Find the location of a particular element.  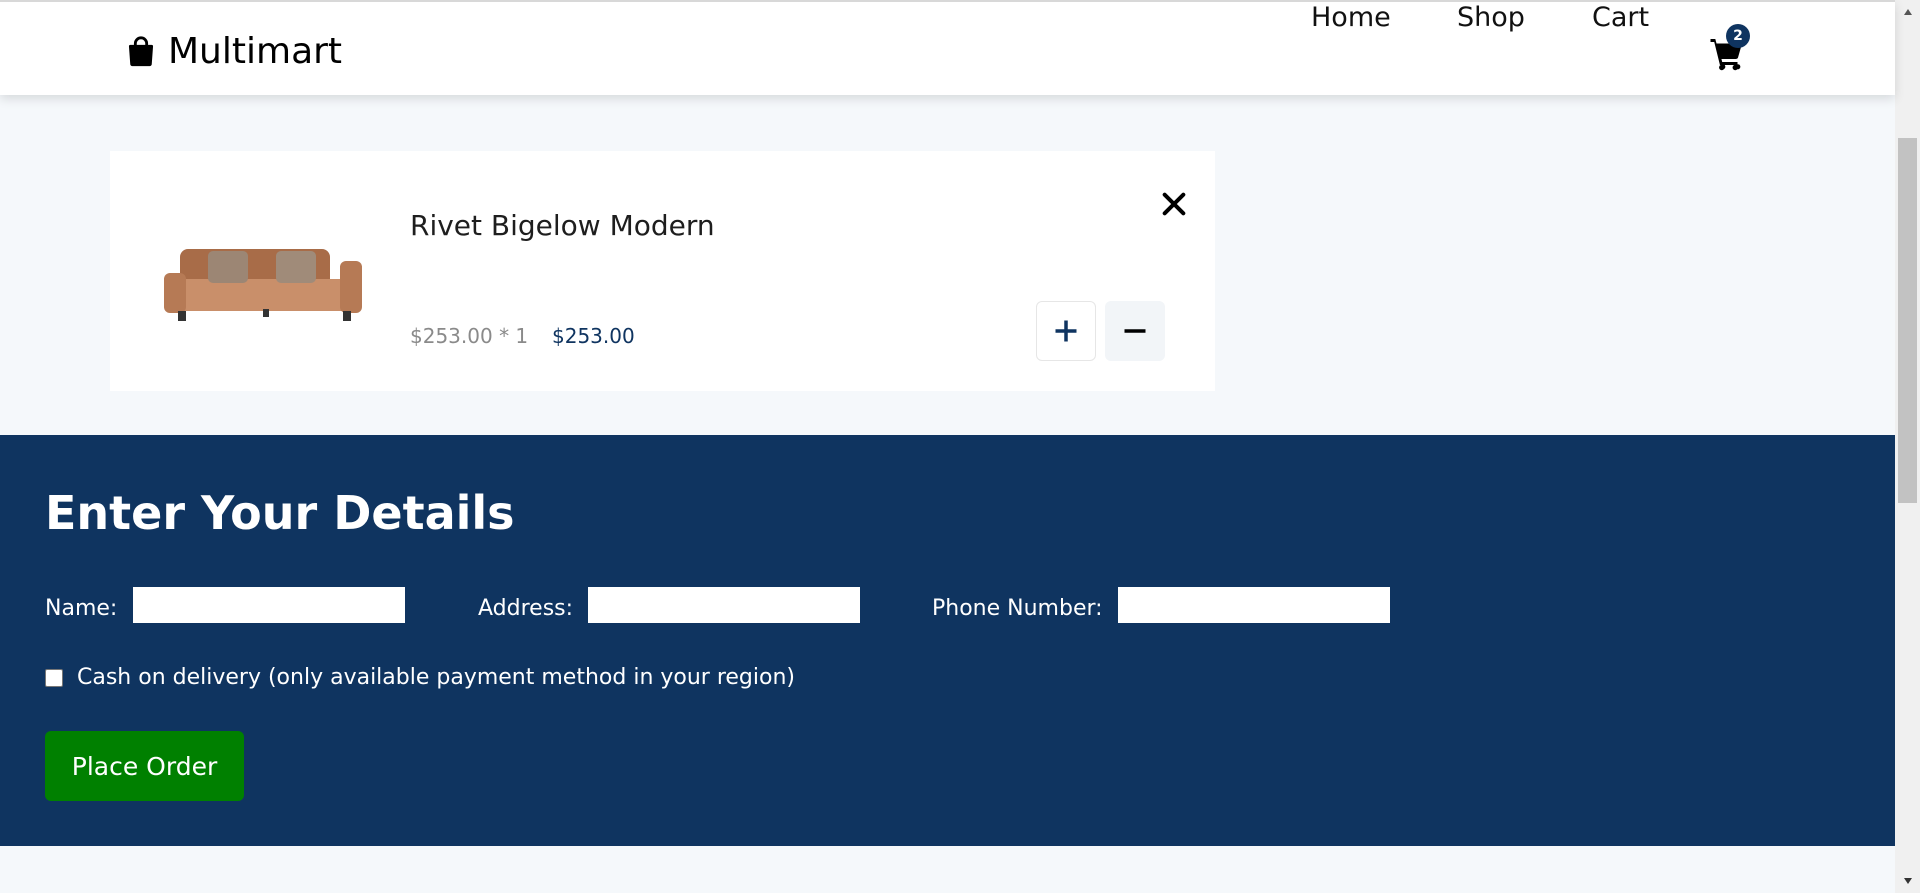

plus-icon is located at coordinates (1066, 331).